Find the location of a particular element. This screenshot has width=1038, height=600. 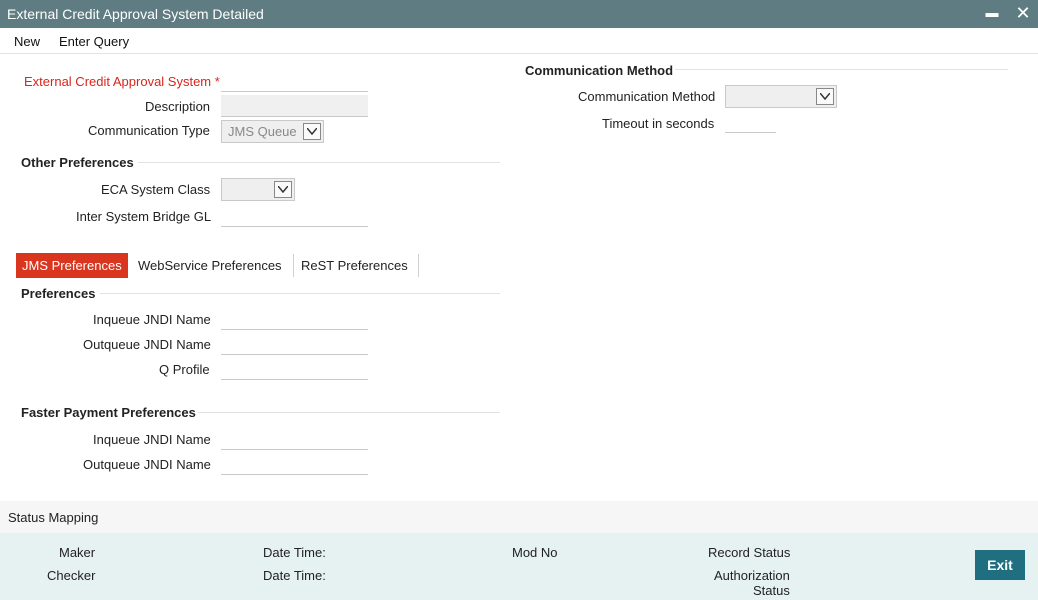

q-profile-label: Q Profile is located at coordinates (184, 369).